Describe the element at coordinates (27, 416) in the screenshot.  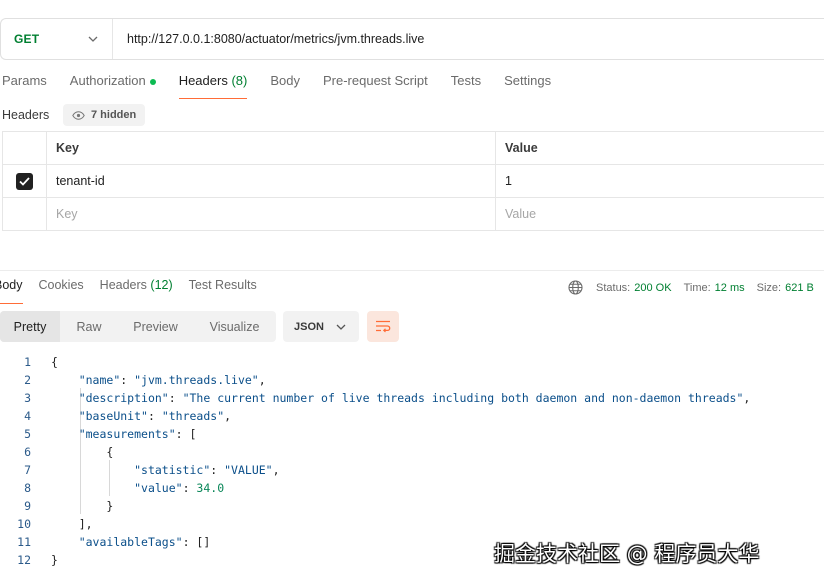
I see `line-number: 4` at that location.